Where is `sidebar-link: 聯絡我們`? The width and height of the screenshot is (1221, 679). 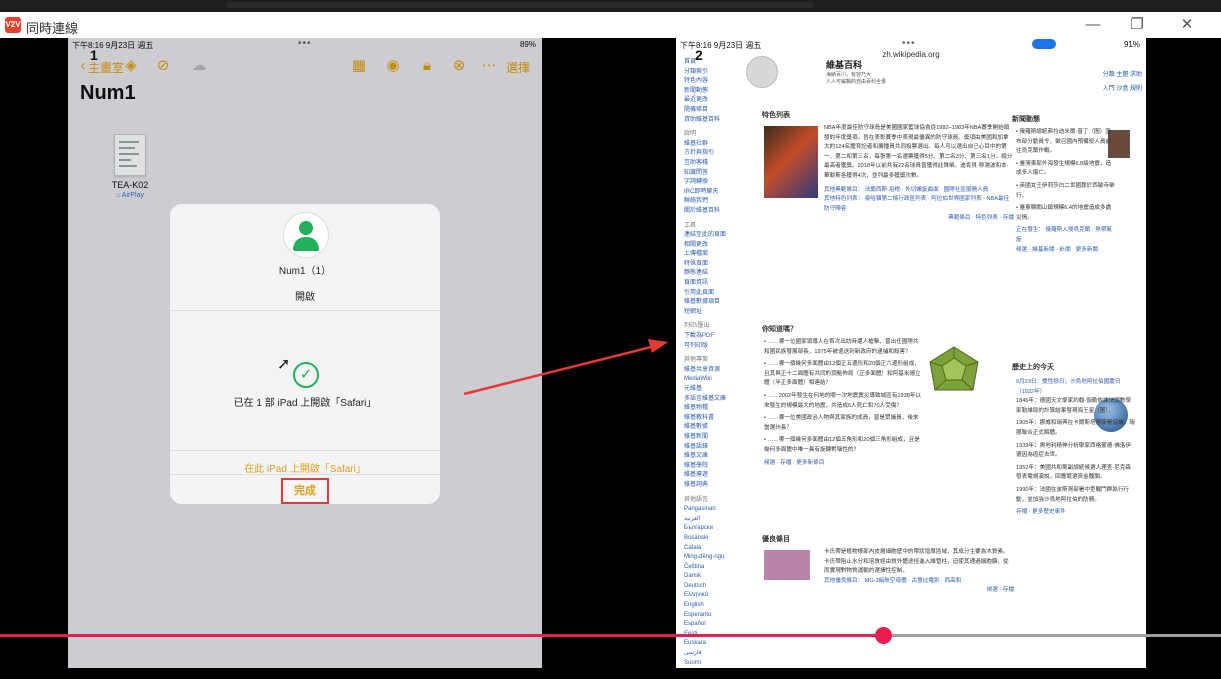
sidebar-link: 聯絡我們 is located at coordinates (715, 202).